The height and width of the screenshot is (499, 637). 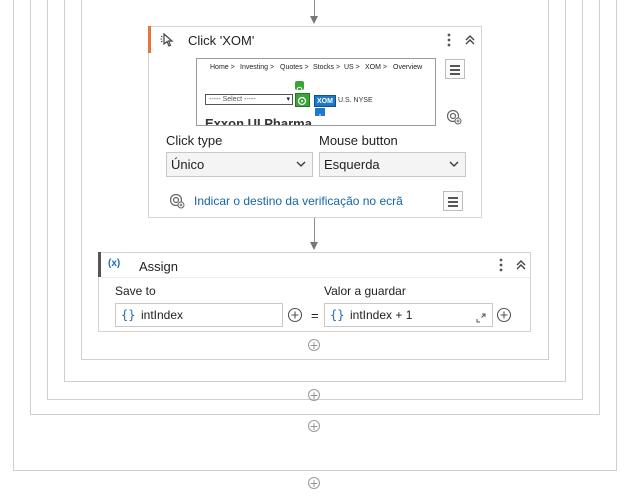 I want to click on verify-target-icon, so click(x=177, y=201).